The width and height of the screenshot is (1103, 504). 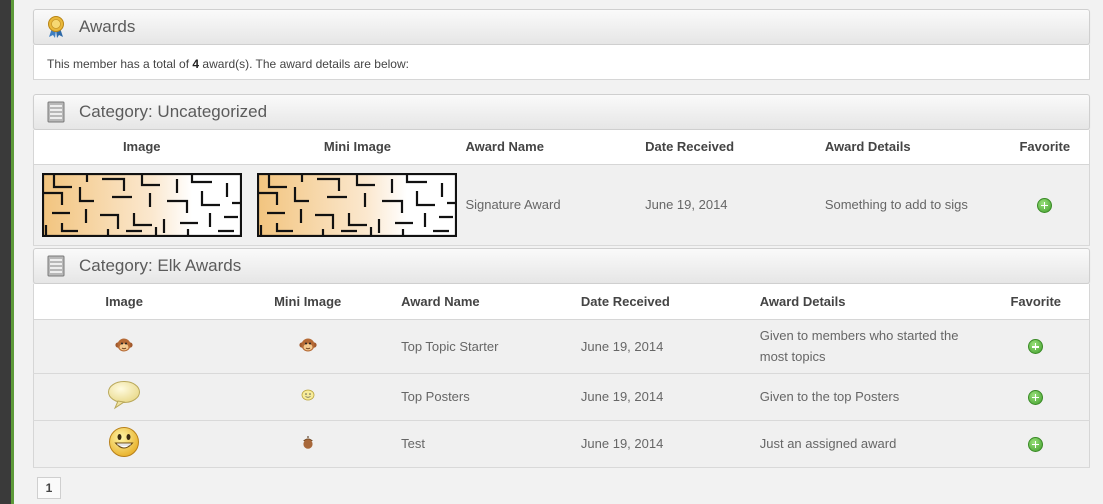 I want to click on award-name: Test, so click(x=491, y=444).